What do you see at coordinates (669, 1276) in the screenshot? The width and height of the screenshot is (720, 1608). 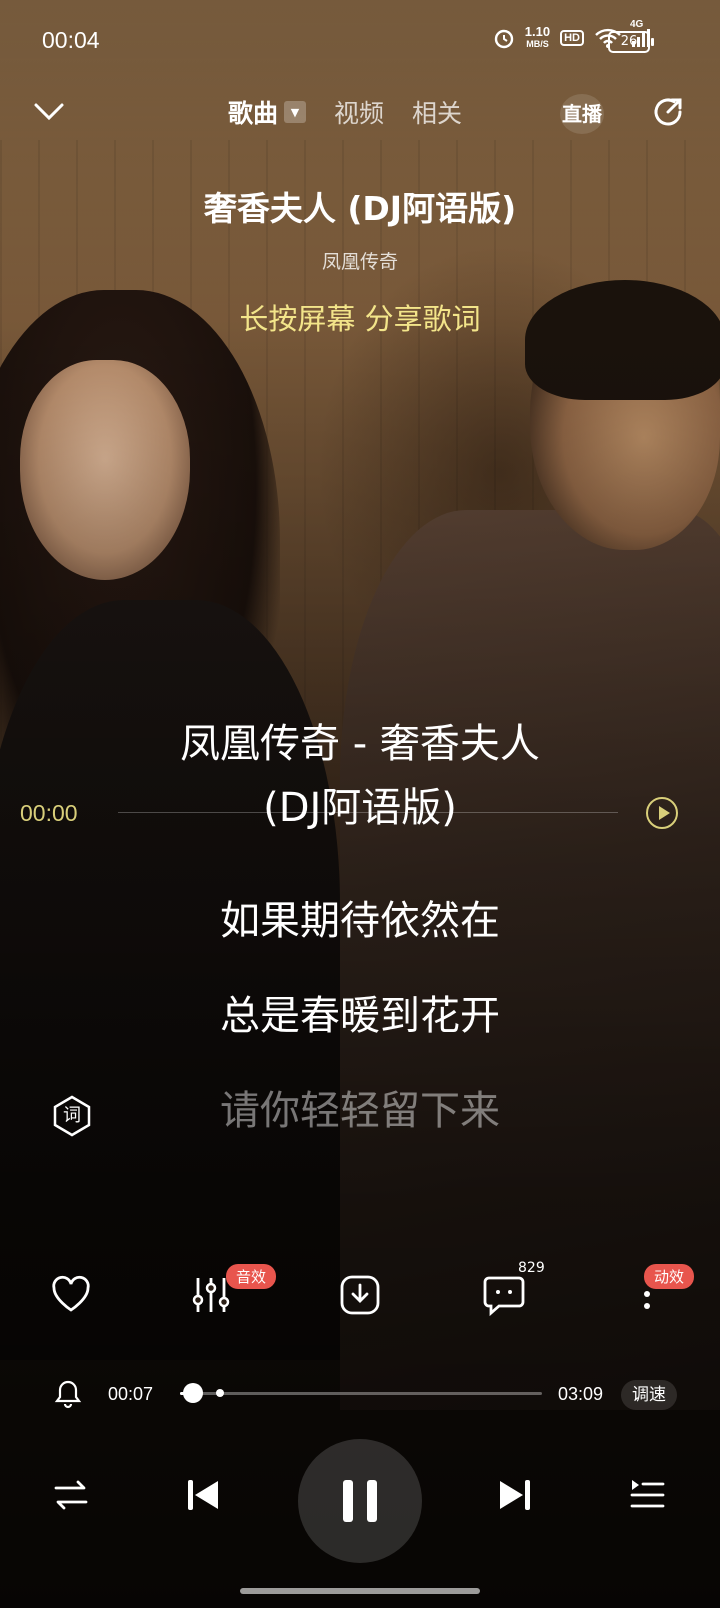 I see `dynamic-effect-badge: 动效` at bounding box center [669, 1276].